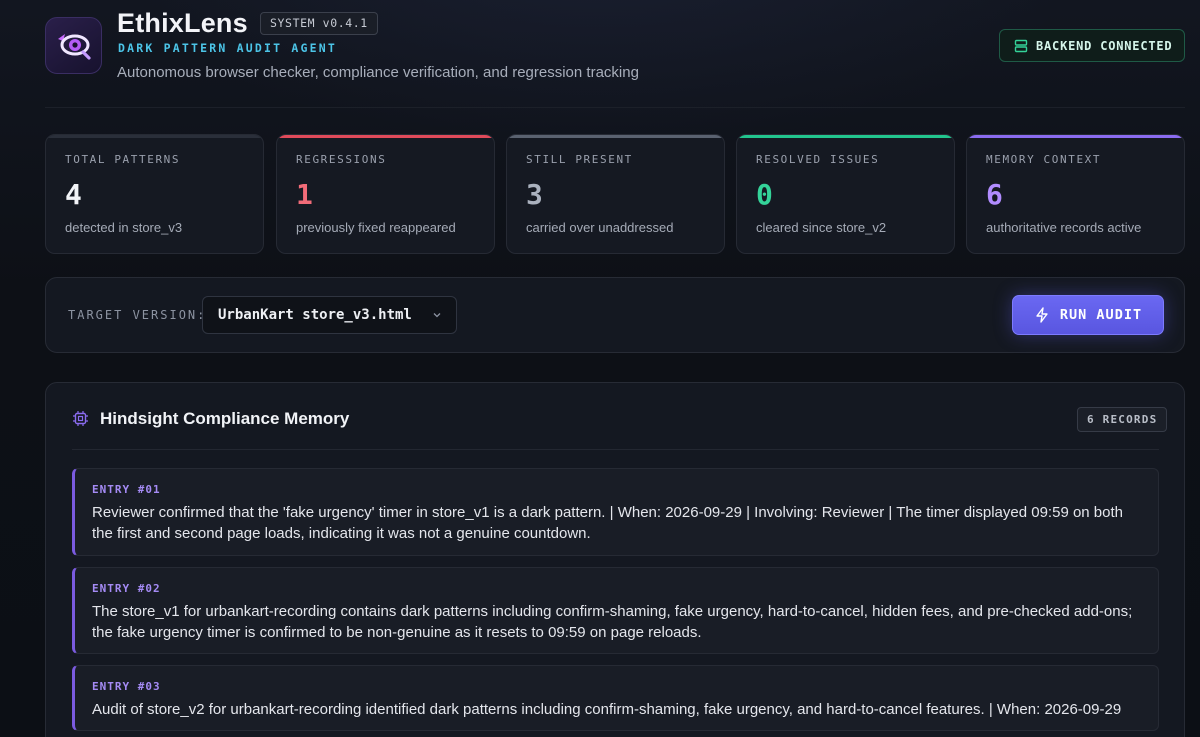 The height and width of the screenshot is (737, 1200). I want to click on stat-label: STILL PRESENT, so click(579, 159).